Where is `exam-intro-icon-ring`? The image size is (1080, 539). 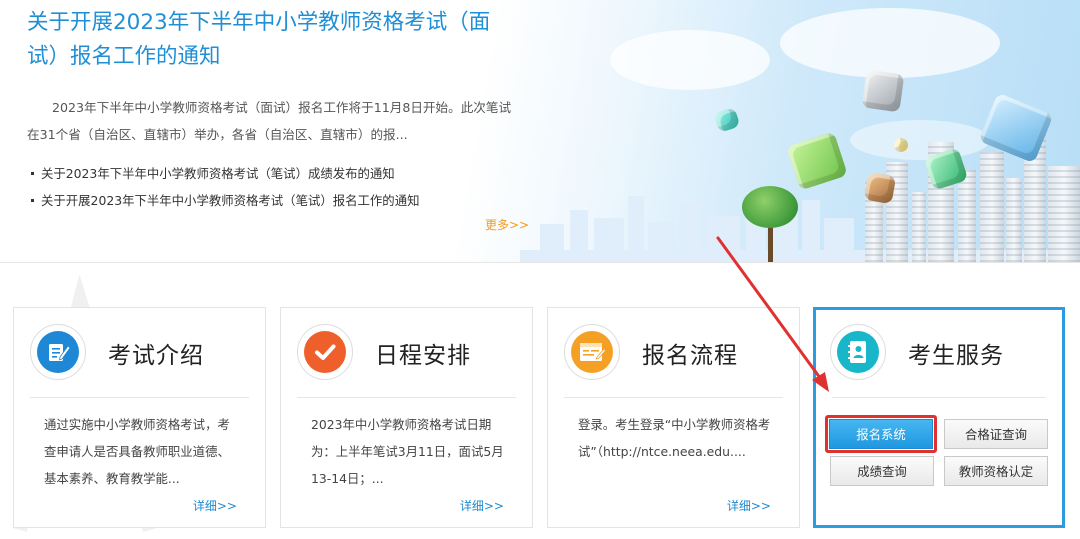 exam-intro-icon-ring is located at coordinates (58, 352).